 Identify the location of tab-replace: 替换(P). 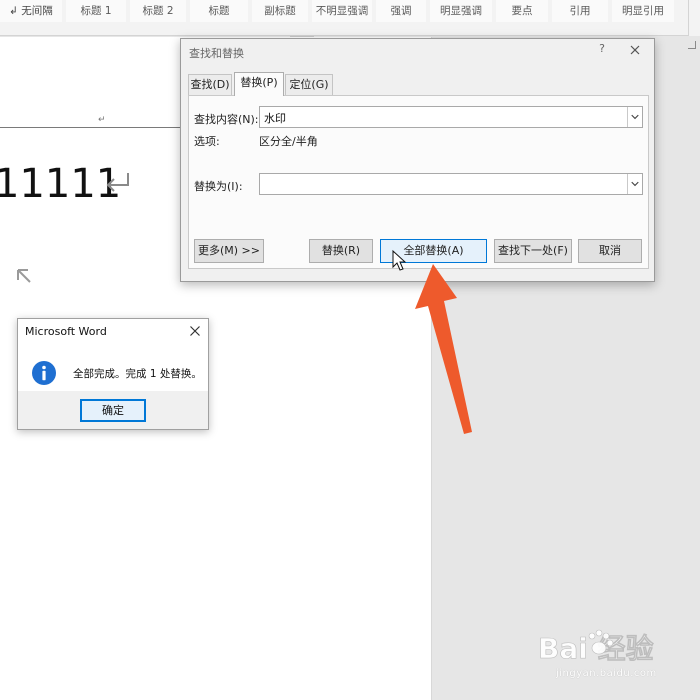
(259, 84).